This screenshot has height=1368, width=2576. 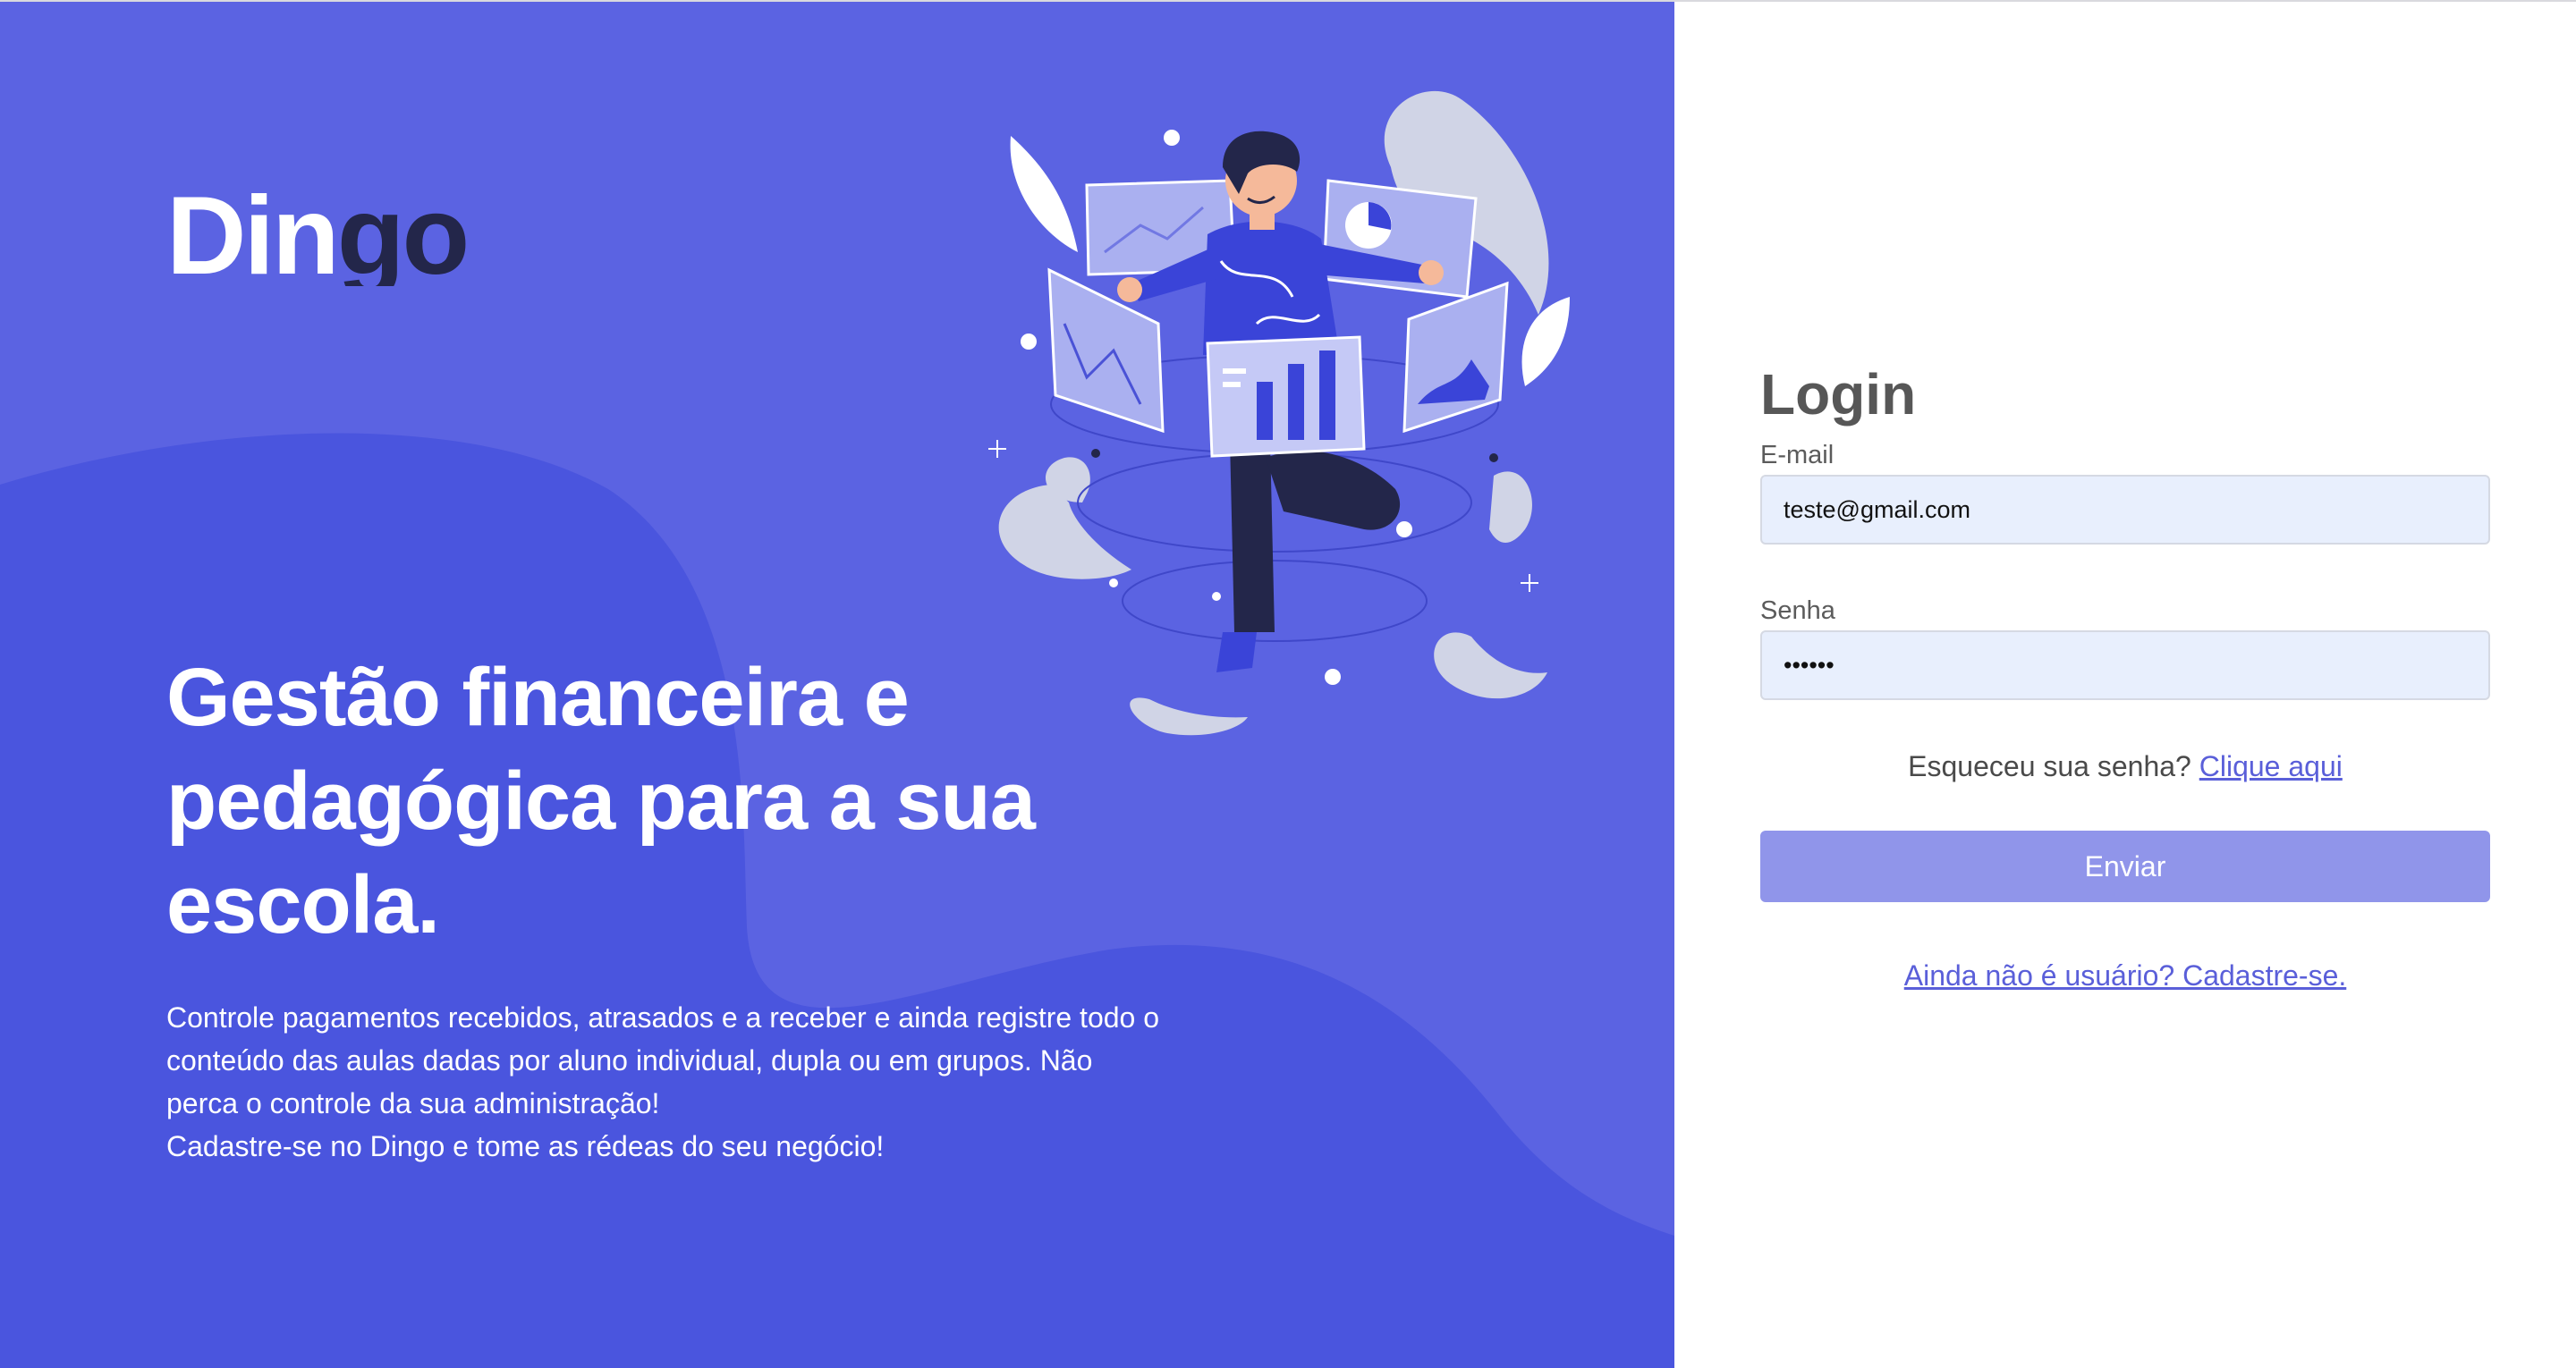 What do you see at coordinates (2053, 766) in the screenshot?
I see `forgot-password-text: Esqueceu sua senha?` at bounding box center [2053, 766].